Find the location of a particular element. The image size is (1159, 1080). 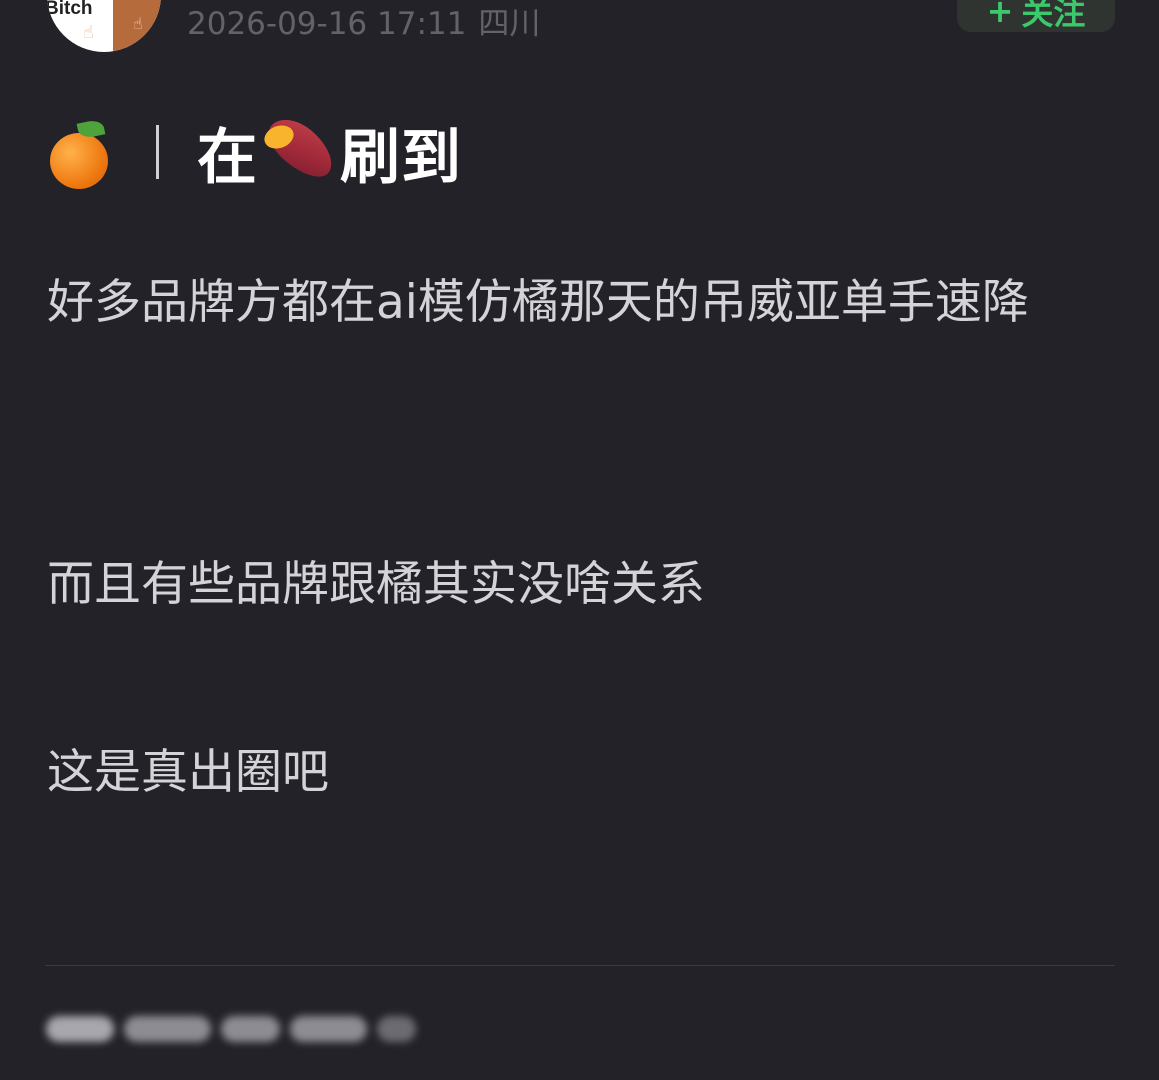

blurred-footer is located at coordinates (231, 1029).